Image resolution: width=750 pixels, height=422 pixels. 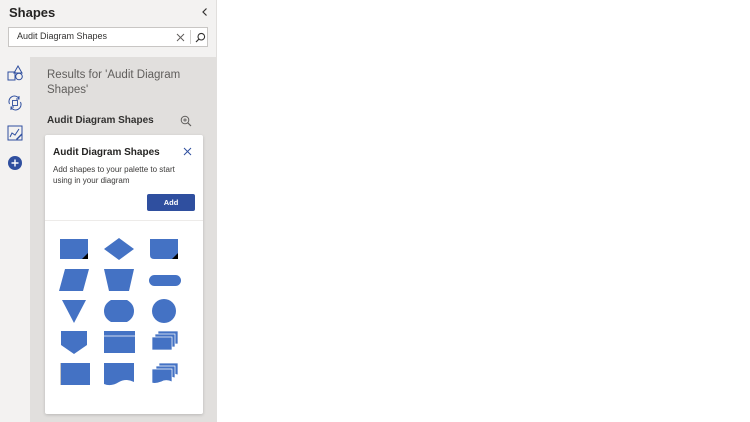 I want to click on multi-document-curve-shape, so click(x=164, y=375).